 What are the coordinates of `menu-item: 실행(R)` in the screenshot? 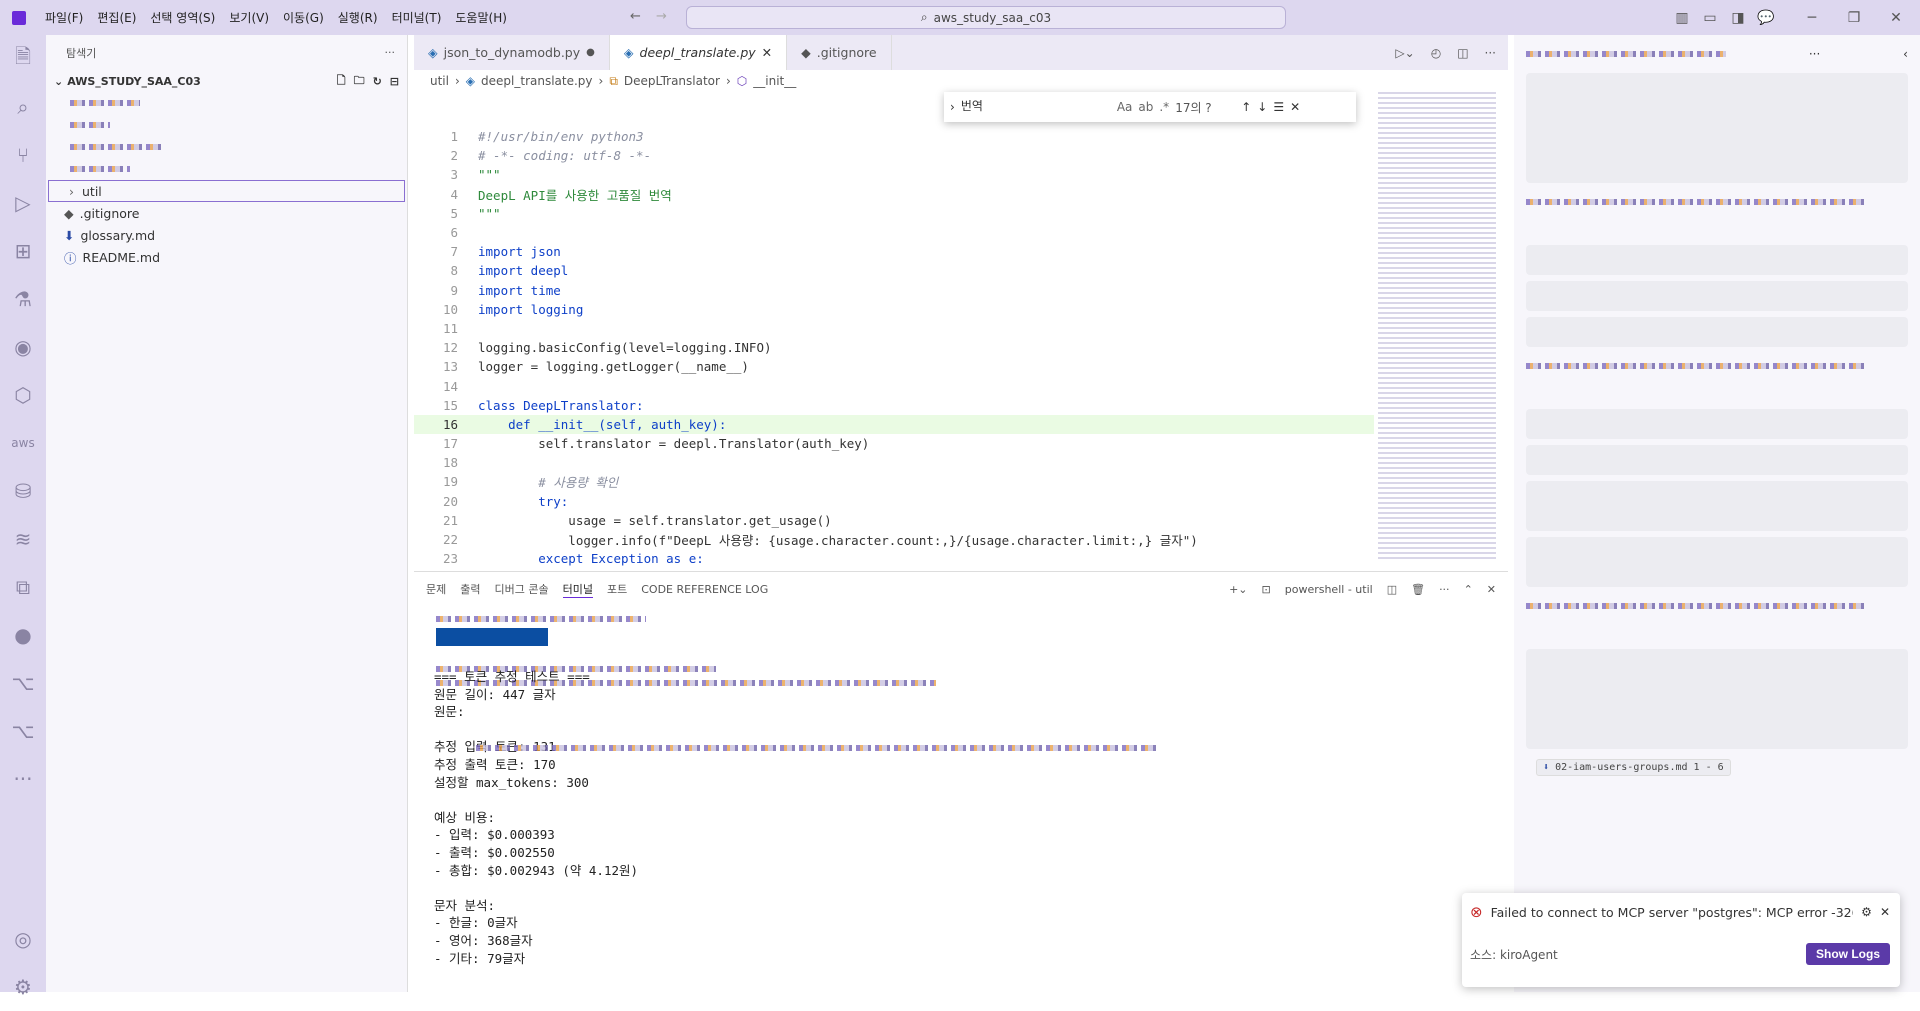 It's located at (358, 17).